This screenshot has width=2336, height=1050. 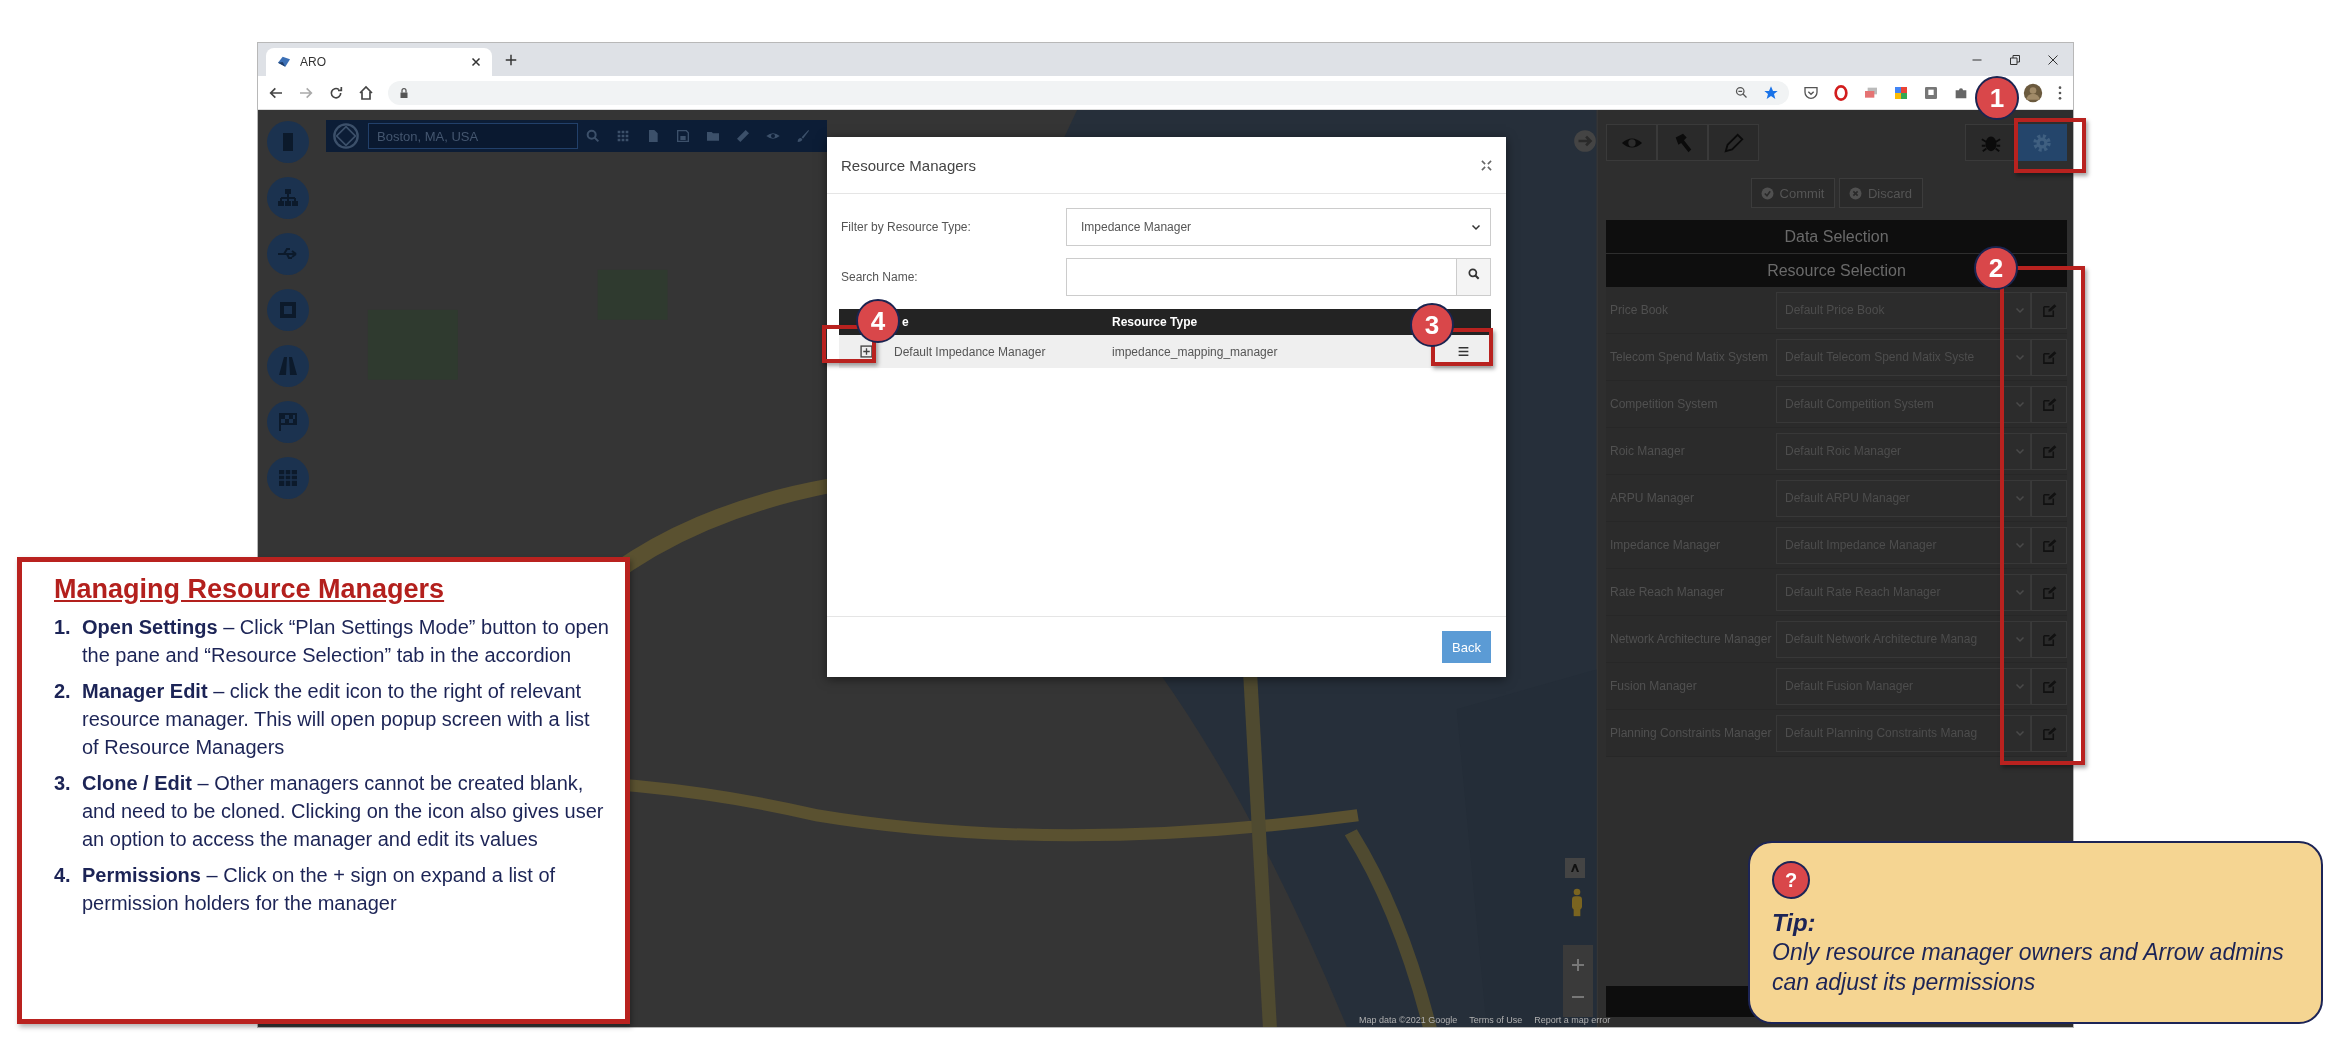 What do you see at coordinates (63, 627) in the screenshot?
I see `step-number: 1.` at bounding box center [63, 627].